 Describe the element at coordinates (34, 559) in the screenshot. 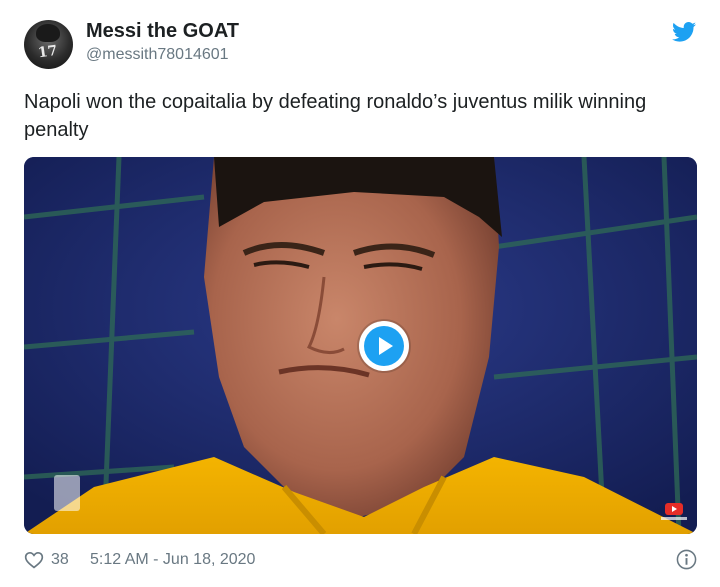

I see `heart-icon` at that location.